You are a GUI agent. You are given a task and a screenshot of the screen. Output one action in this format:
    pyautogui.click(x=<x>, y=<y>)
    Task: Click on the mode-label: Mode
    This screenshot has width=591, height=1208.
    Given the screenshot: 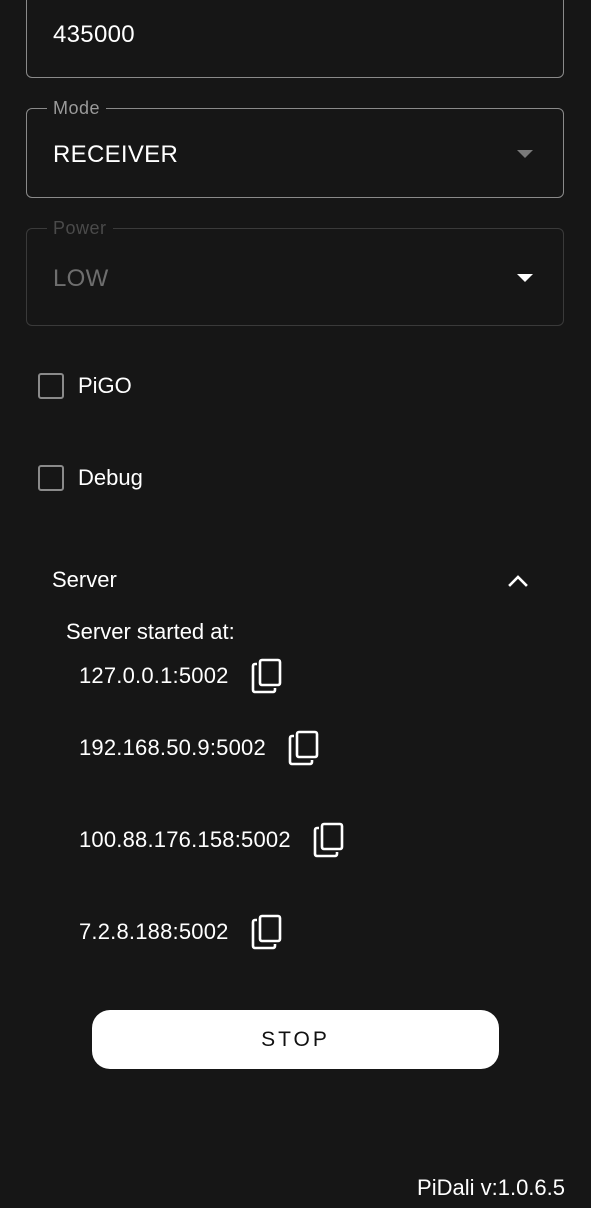 What is the action you would take?
    pyautogui.click(x=77, y=108)
    